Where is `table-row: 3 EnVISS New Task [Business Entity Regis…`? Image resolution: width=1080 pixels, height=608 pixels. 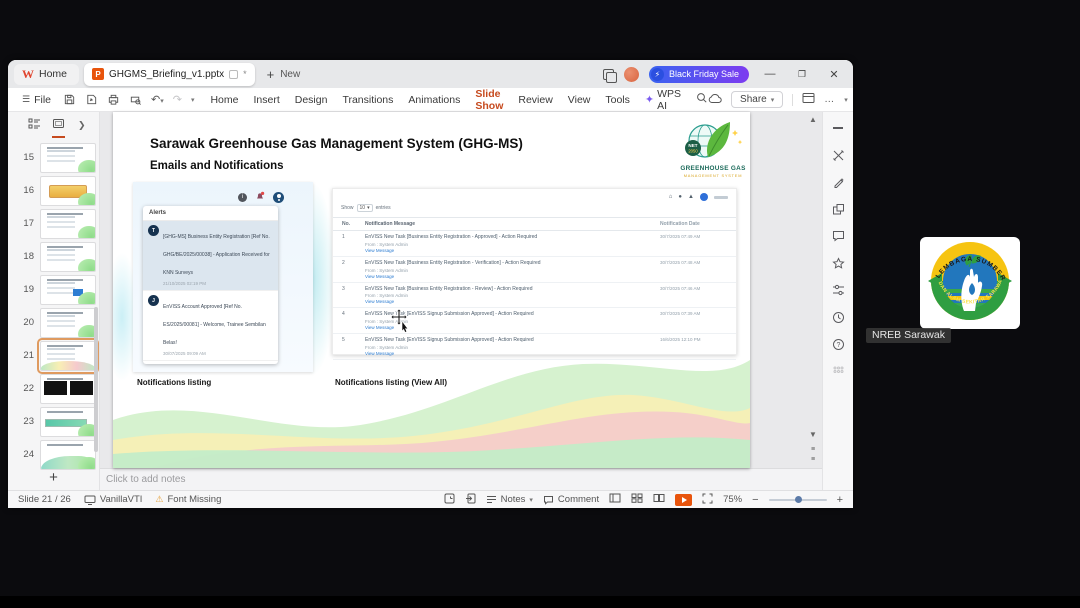 table-row: 3 EnVISS New Task [Business Entity Regis… is located at coordinates (534, 296).